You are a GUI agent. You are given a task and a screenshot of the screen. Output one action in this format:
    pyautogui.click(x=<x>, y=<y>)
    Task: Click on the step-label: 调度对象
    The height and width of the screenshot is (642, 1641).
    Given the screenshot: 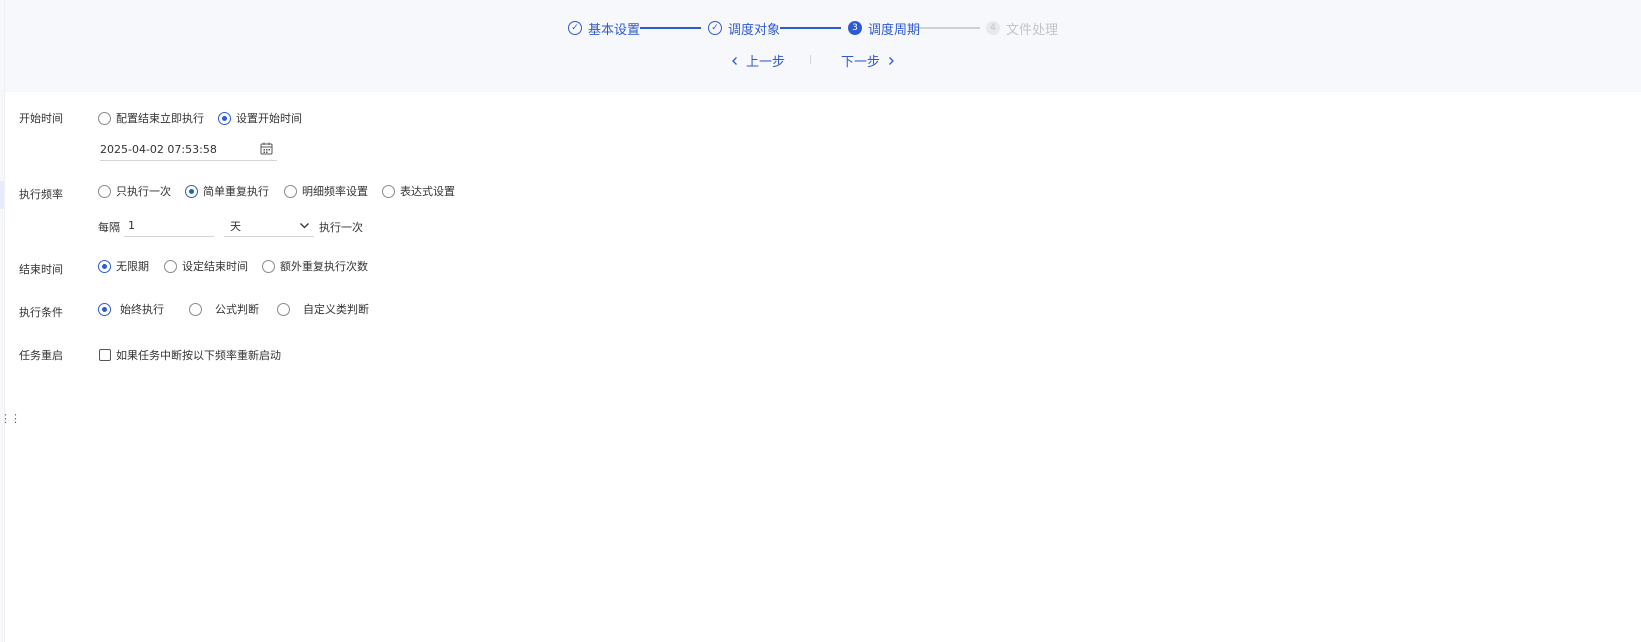 What is the action you would take?
    pyautogui.click(x=754, y=30)
    